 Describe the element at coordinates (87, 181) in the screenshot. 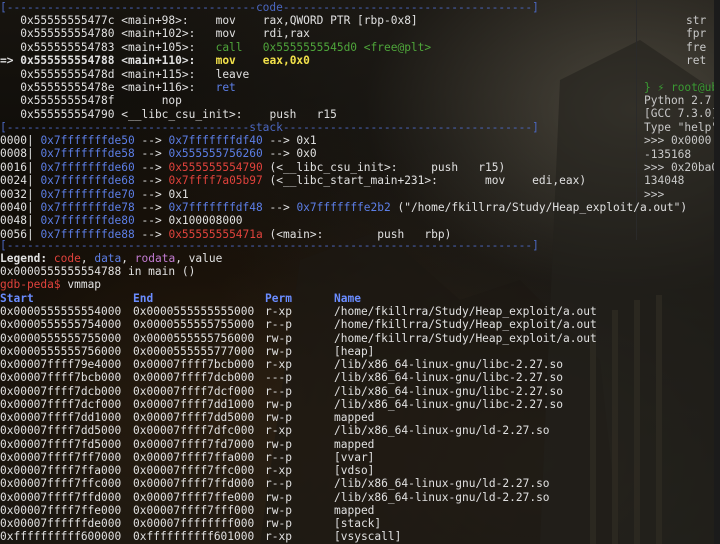

I see `stack-address: 0x7fffffffde68` at that location.